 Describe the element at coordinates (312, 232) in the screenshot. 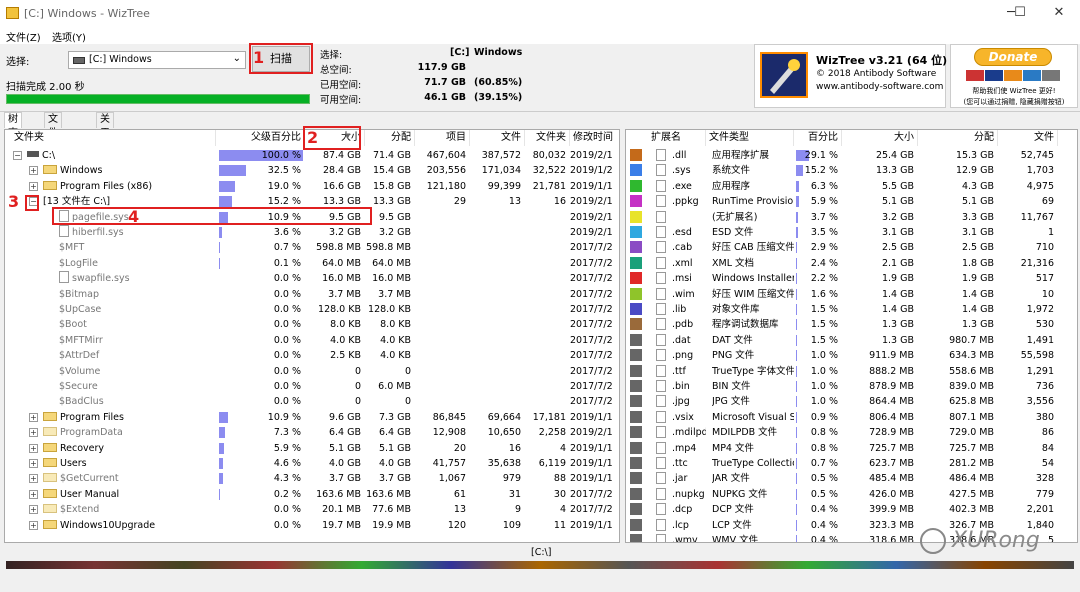

I see `tree-row: hiberfil.sys 3.6 % 3.2 GB 3.2 GB 2019/2/1` at that location.